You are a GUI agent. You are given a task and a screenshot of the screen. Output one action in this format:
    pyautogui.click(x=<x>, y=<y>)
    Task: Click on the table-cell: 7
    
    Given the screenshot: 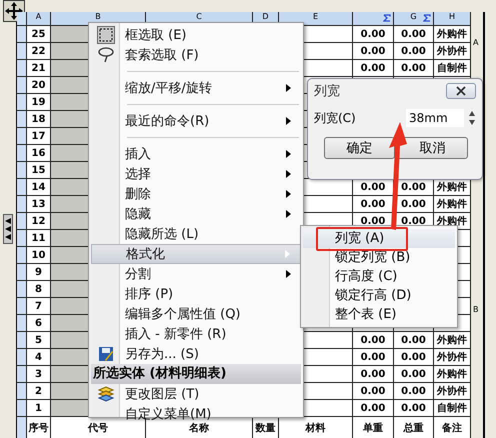 What is the action you would take?
    pyautogui.click(x=39, y=306)
    